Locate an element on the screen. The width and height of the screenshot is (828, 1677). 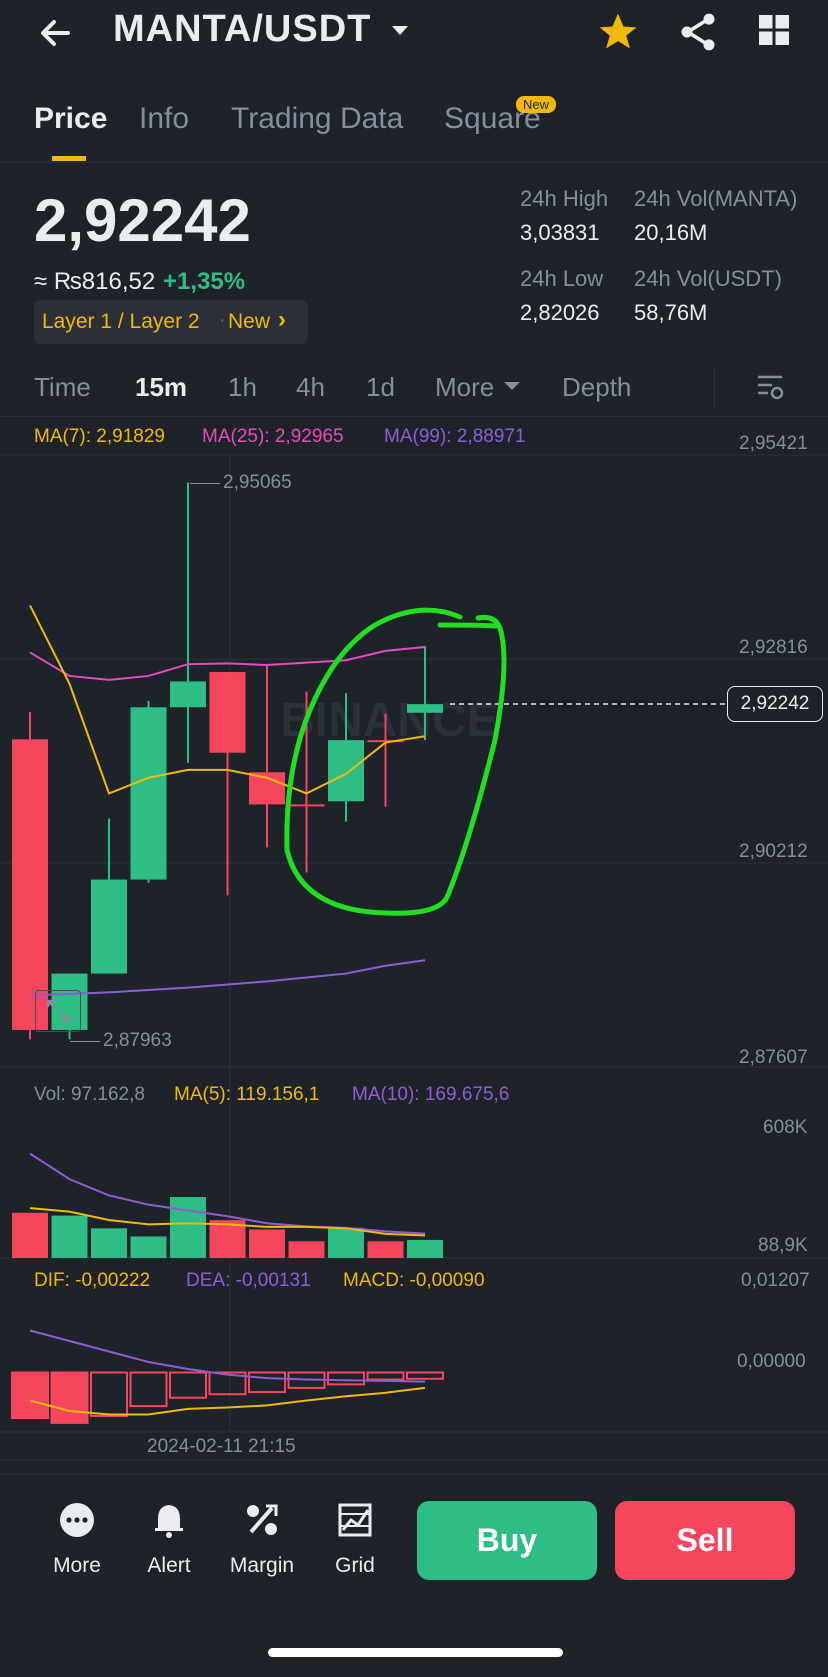
macd-axis-label: 0,01207 is located at coordinates (775, 1280).